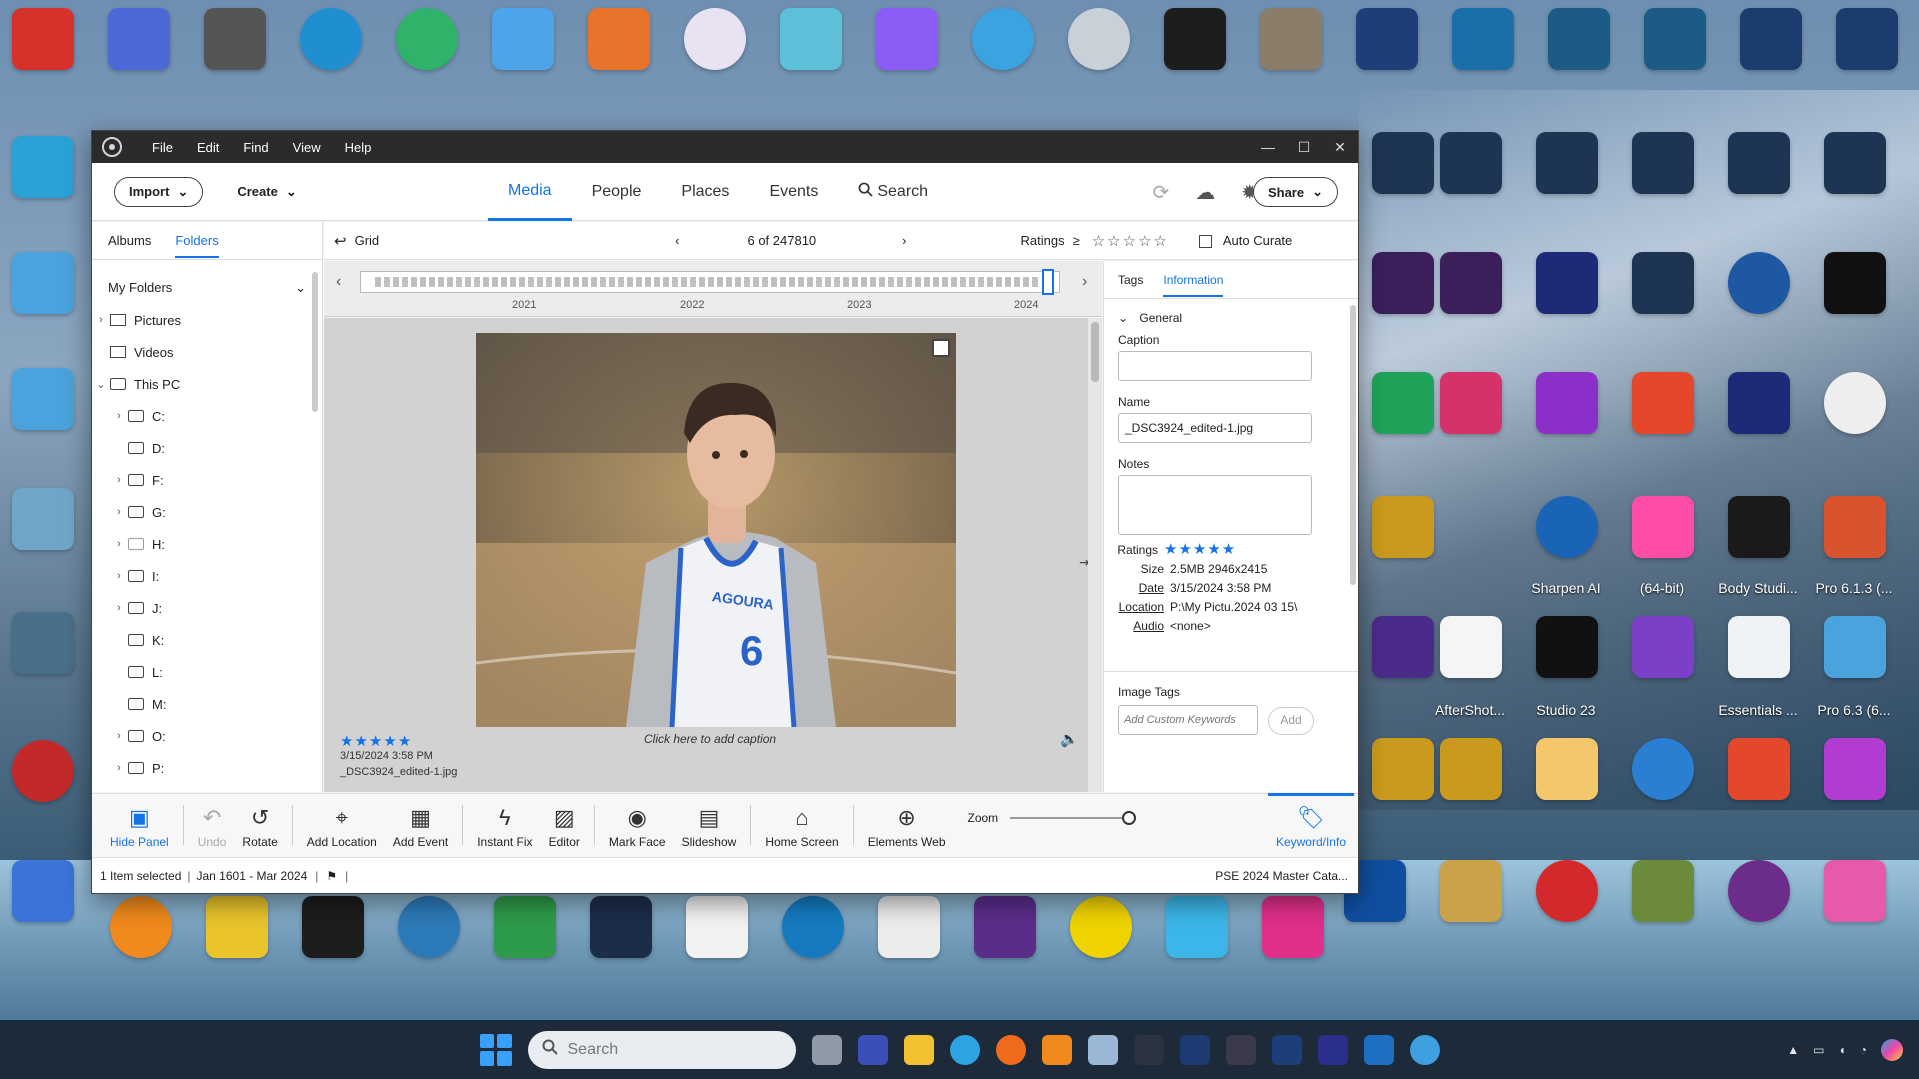 This screenshot has height=1079, width=1919. I want to click on date-key: Date, so click(1137, 588).